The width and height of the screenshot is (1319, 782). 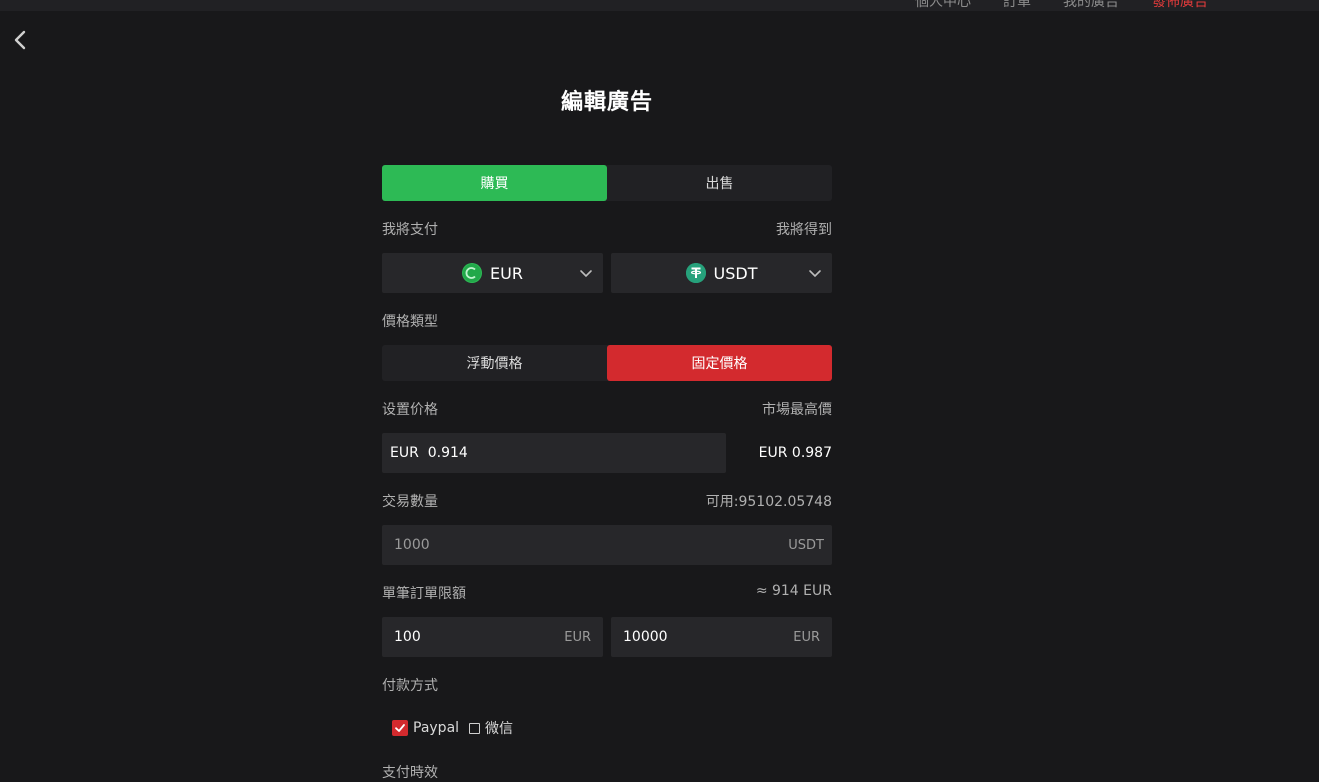 What do you see at coordinates (494, 183) in the screenshot?
I see `buy-tab: 購買` at bounding box center [494, 183].